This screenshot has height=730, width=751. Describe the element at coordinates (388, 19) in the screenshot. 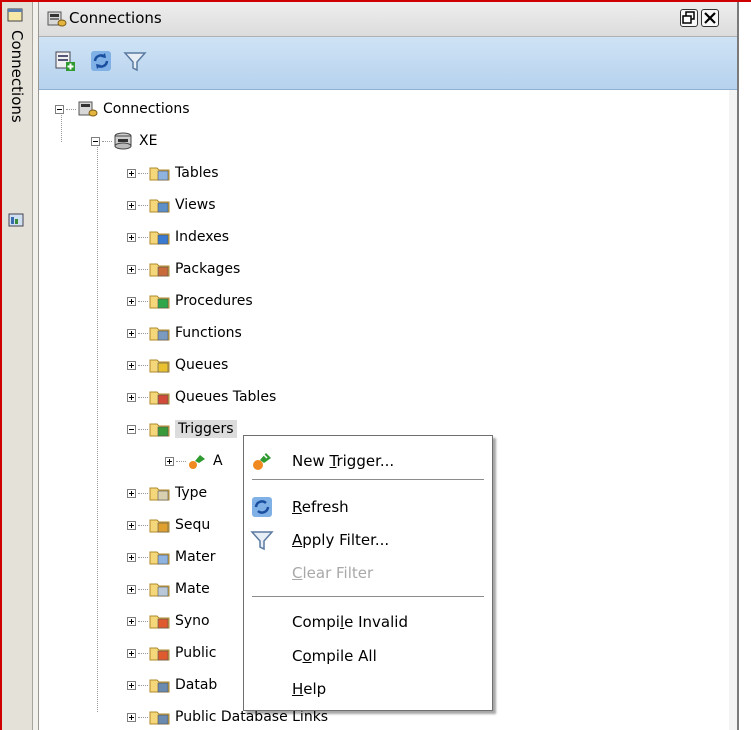

I see `panel-titlebar: Connections` at that location.